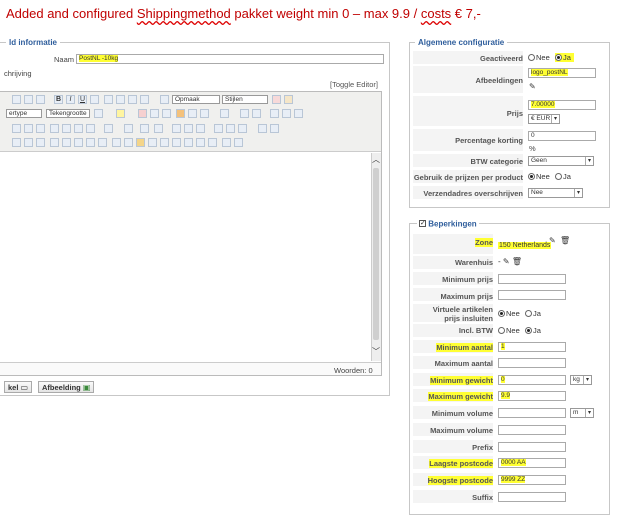 The image size is (637, 530). What do you see at coordinates (422, 224) in the screenshot?
I see `restrictions-checkbox: ✓` at bounding box center [422, 224].